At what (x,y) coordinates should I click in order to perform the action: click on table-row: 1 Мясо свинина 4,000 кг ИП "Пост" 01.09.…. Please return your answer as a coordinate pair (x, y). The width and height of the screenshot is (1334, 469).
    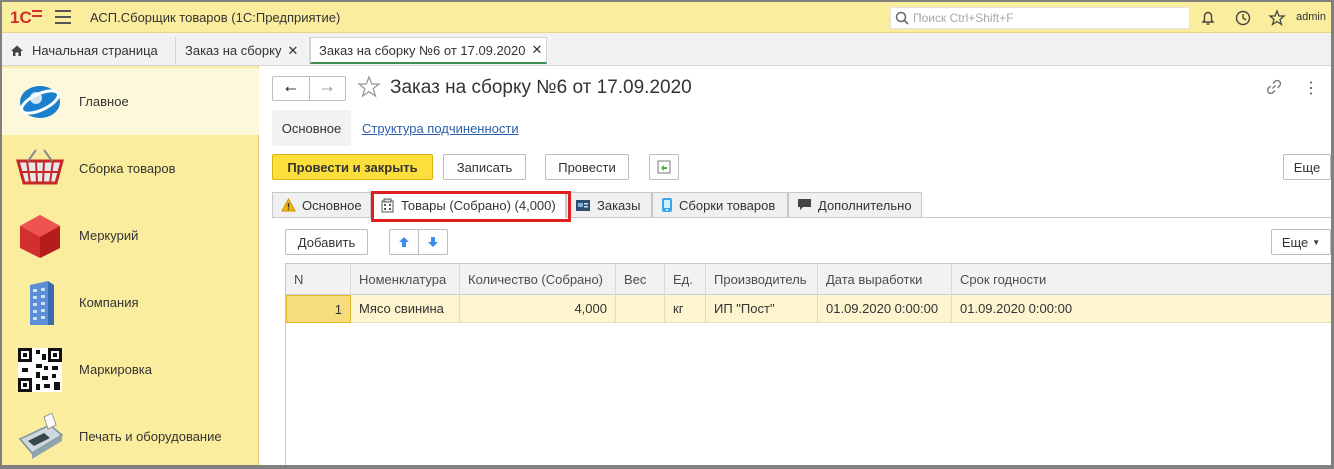
    Looking at the image, I should click on (808, 309).